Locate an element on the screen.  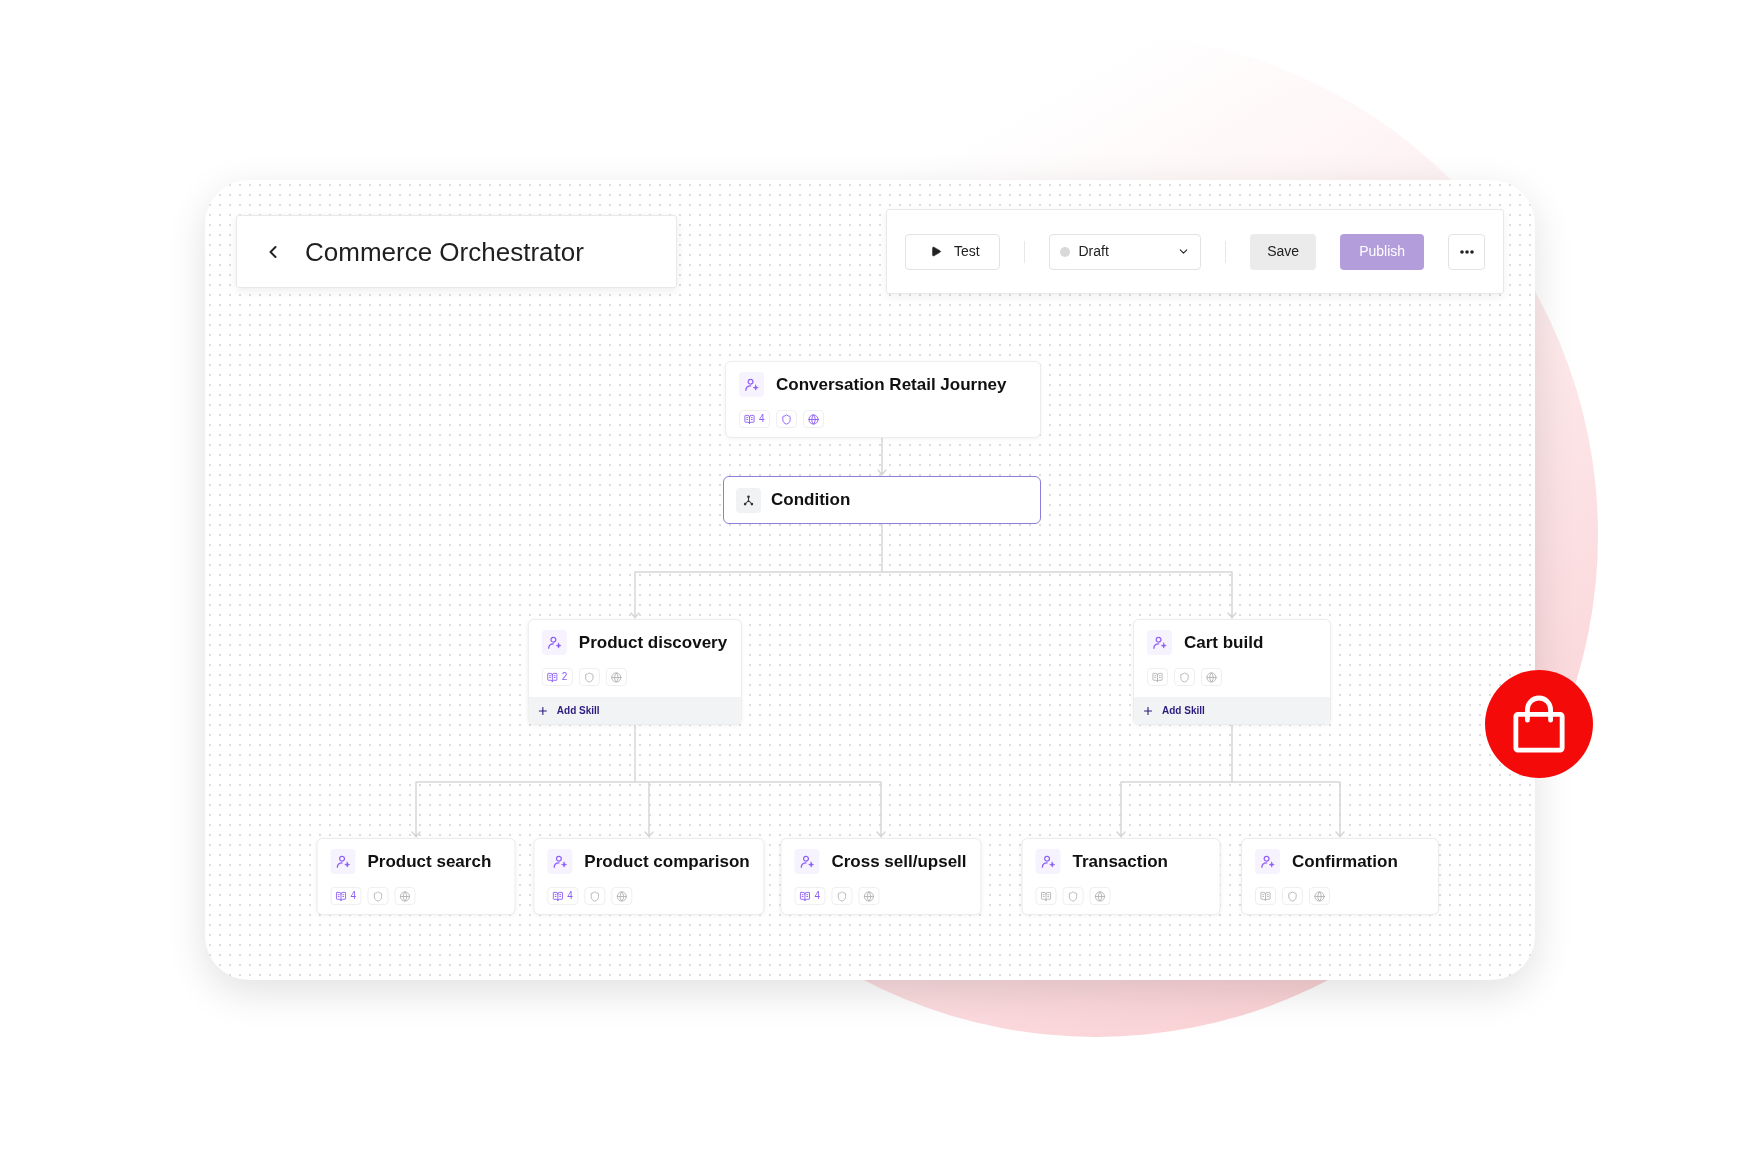
play-icon is located at coordinates (936, 251).